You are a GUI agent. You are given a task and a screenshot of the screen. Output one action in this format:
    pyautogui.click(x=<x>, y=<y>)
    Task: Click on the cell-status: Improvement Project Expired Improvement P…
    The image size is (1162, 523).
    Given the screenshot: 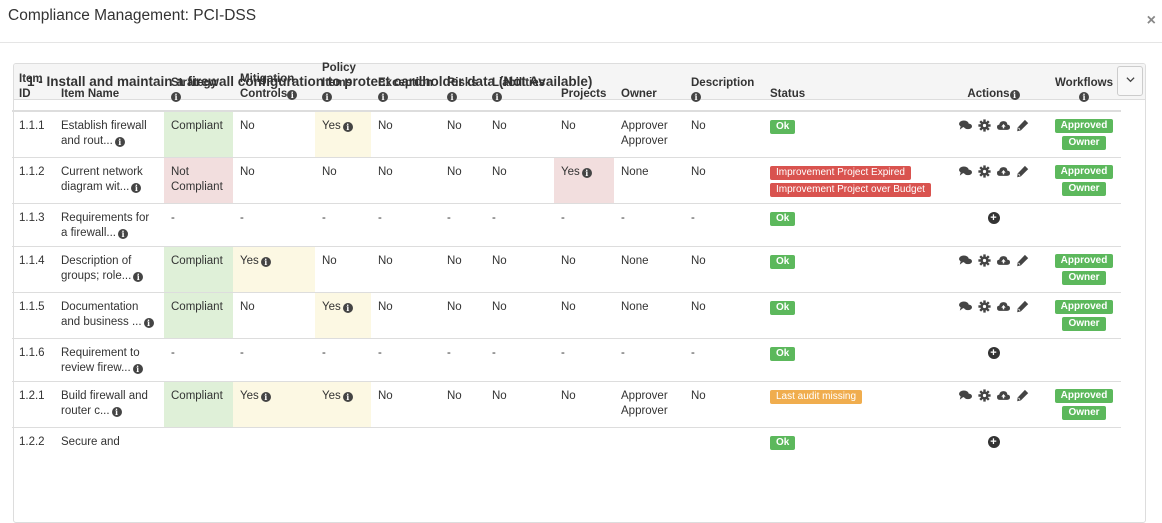 What is the action you would take?
    pyautogui.click(x=851, y=179)
    